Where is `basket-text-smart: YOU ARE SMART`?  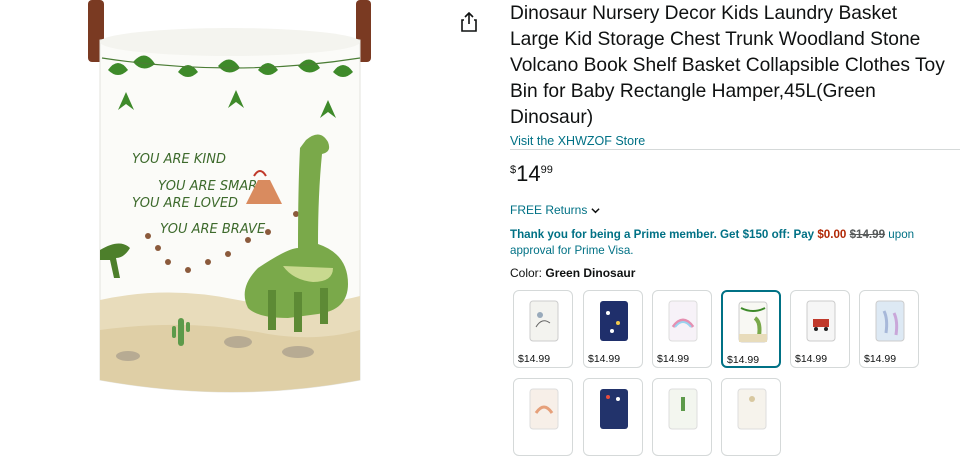
basket-text-smart: YOU ARE SMART is located at coordinates (212, 186).